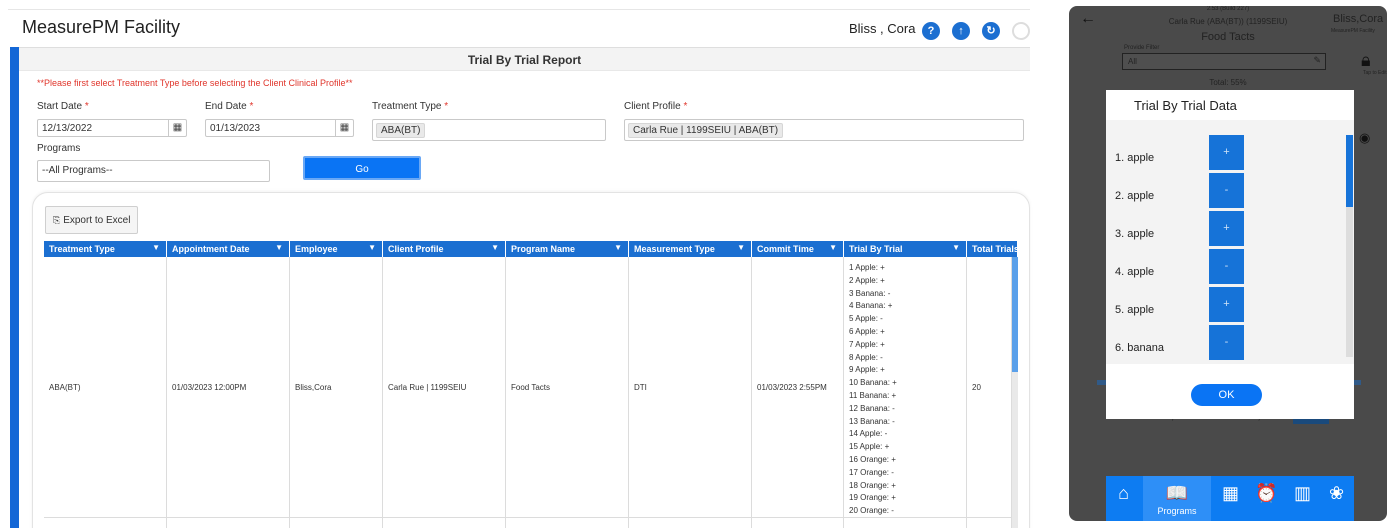 This screenshot has width=1395, height=528. I want to click on export-to-excel-button: ⎘ Export to Excel, so click(91, 220).